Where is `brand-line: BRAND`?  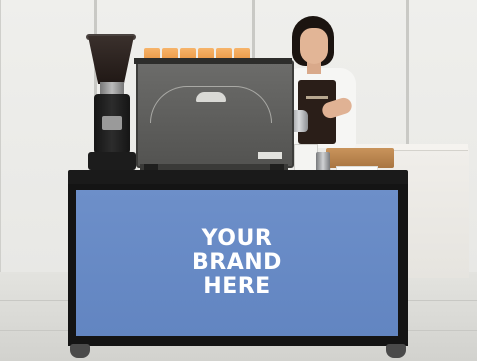 brand-line: BRAND is located at coordinates (237, 262).